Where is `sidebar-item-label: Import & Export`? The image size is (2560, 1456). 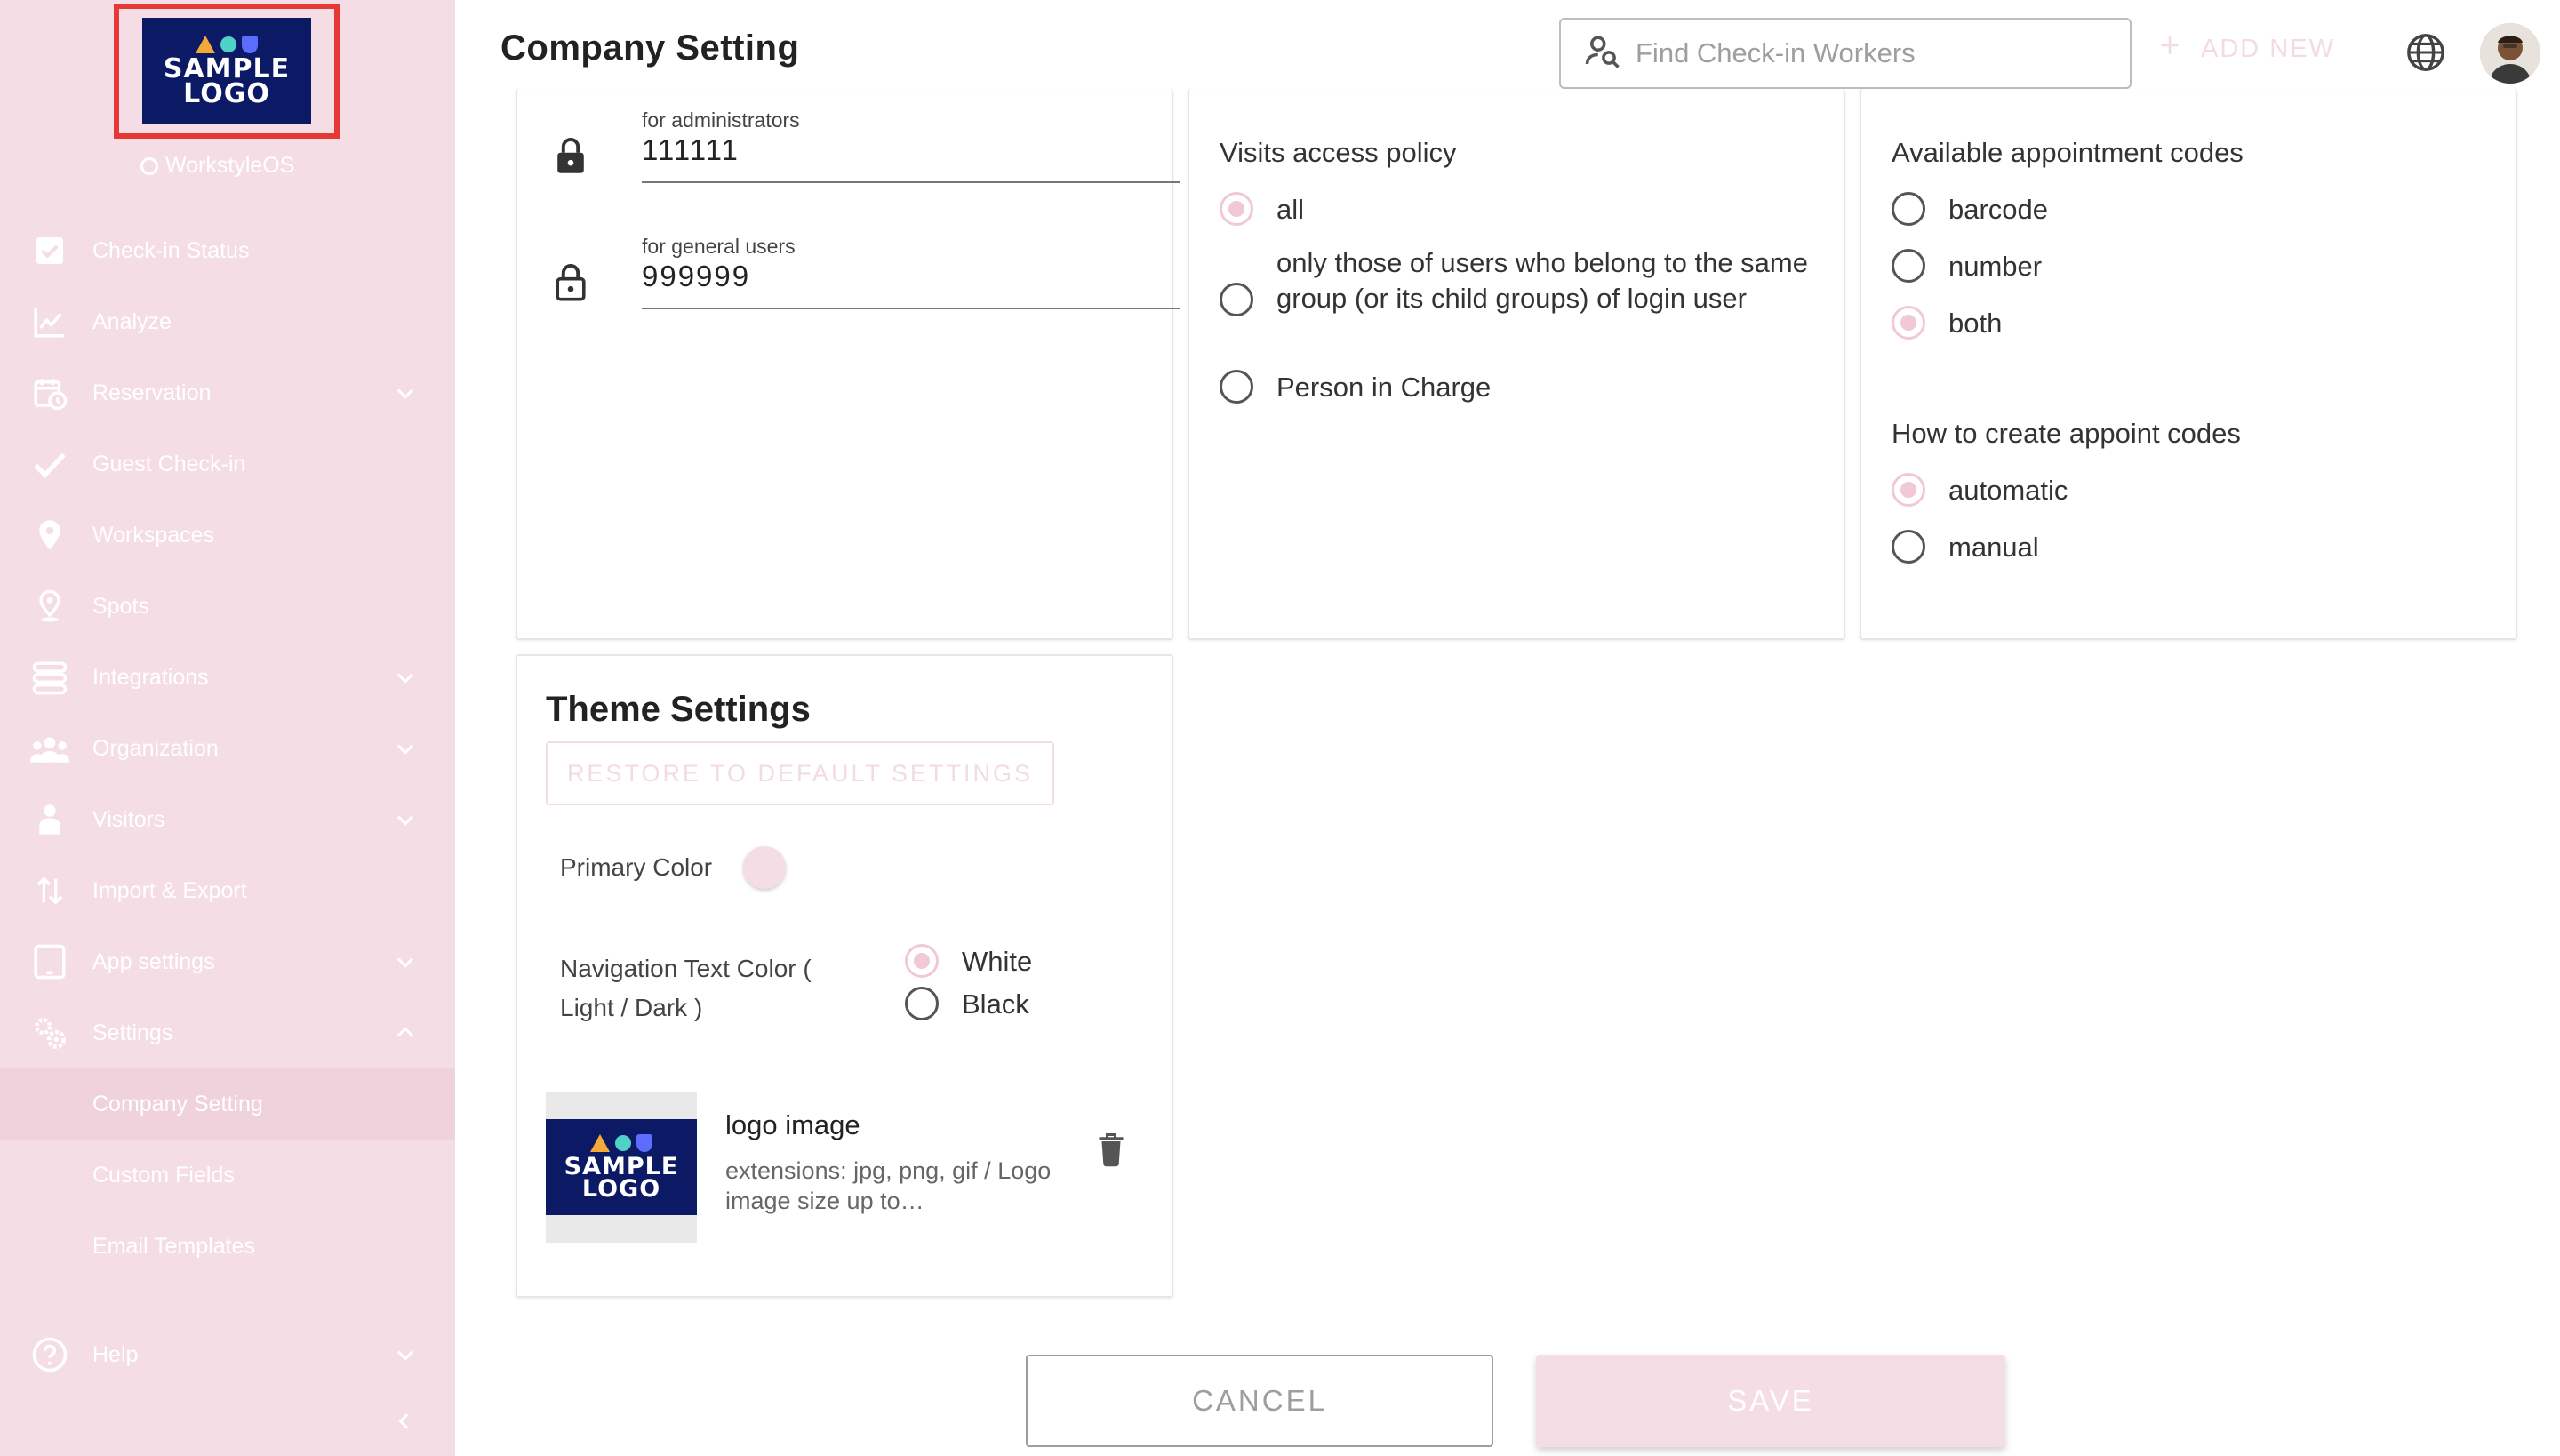 sidebar-item-label: Import & Export is located at coordinates (169, 890).